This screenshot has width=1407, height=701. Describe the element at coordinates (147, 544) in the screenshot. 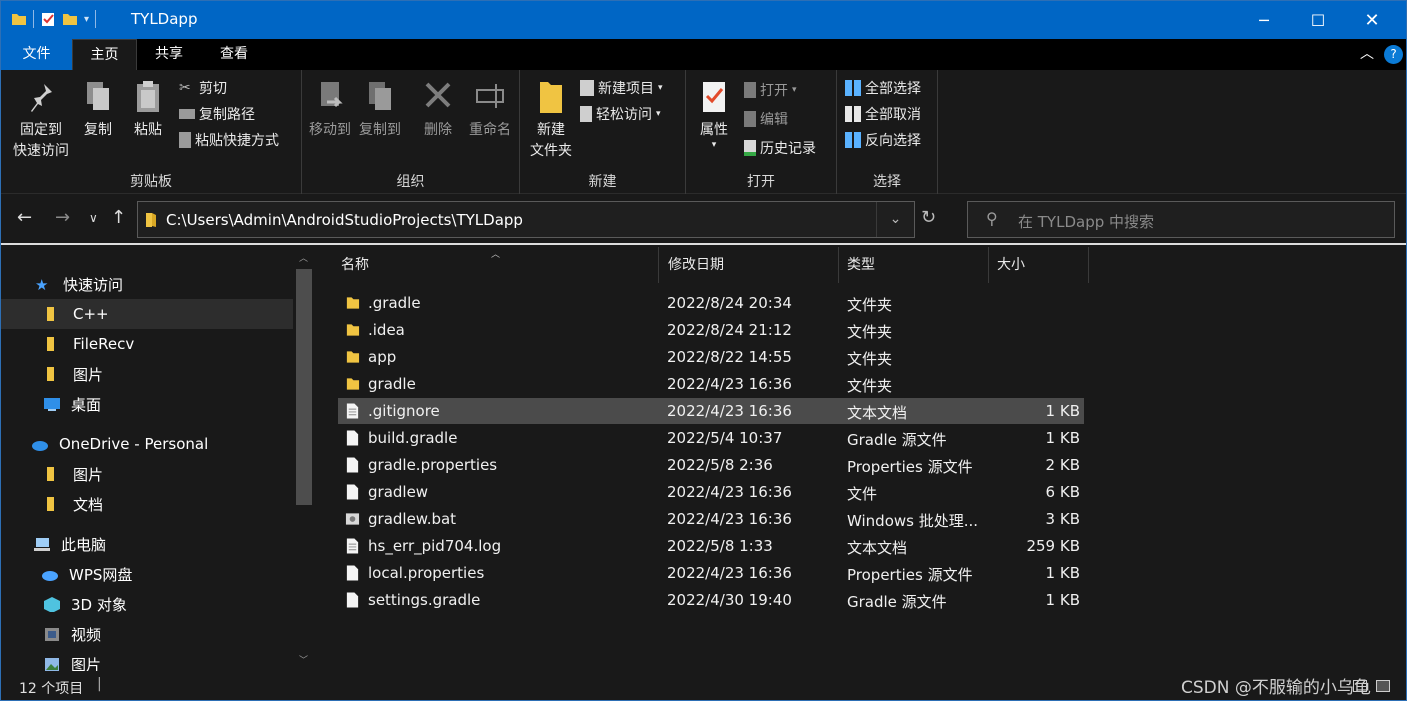

I see `nav-item-this-pc: 此电脑` at that location.